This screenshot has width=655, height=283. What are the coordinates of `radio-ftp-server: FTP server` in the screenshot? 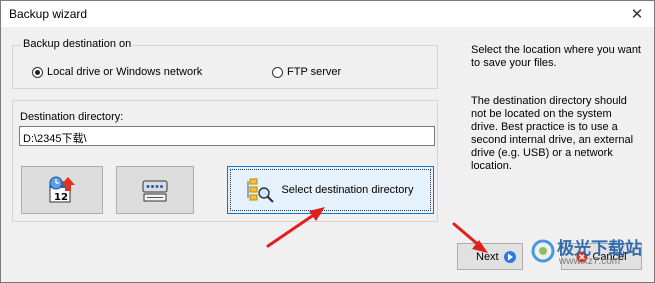 It's located at (306, 72).